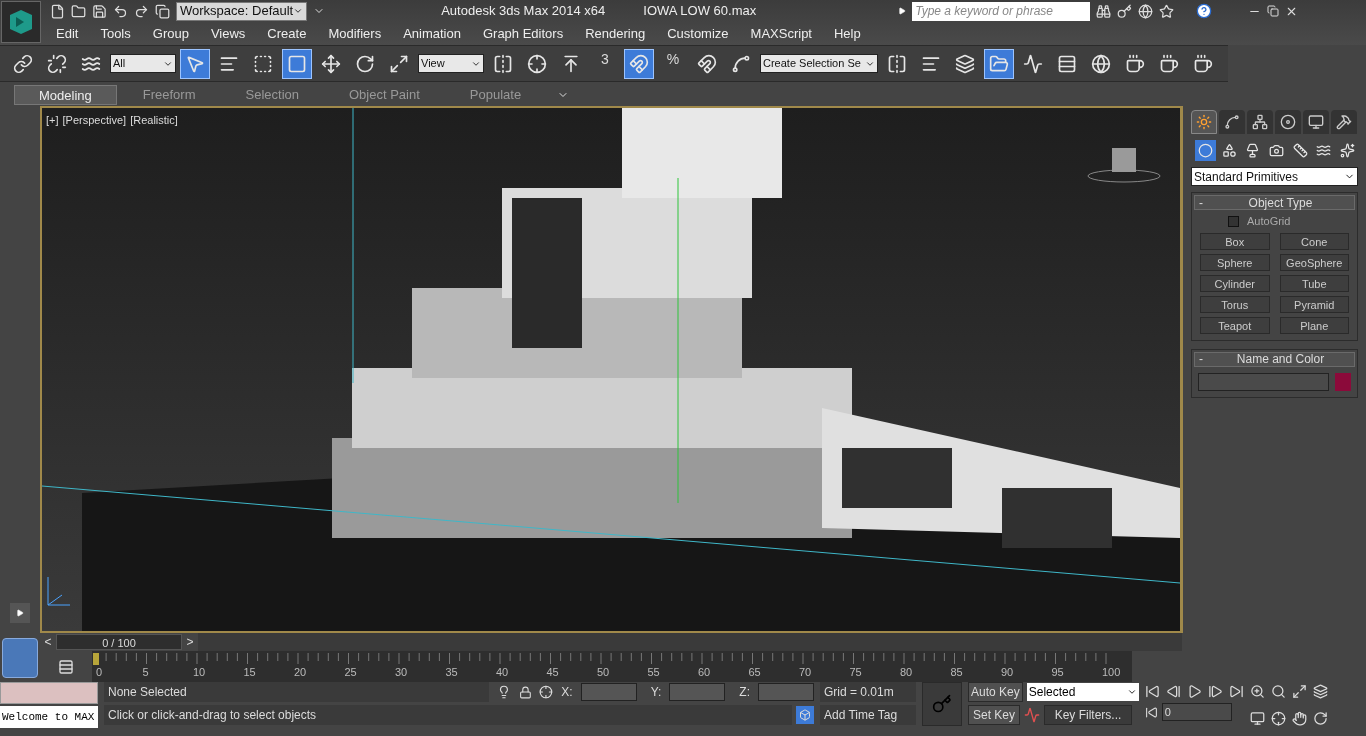  I want to click on toolbar-dropdown: Create Selection Se, so click(819, 63).